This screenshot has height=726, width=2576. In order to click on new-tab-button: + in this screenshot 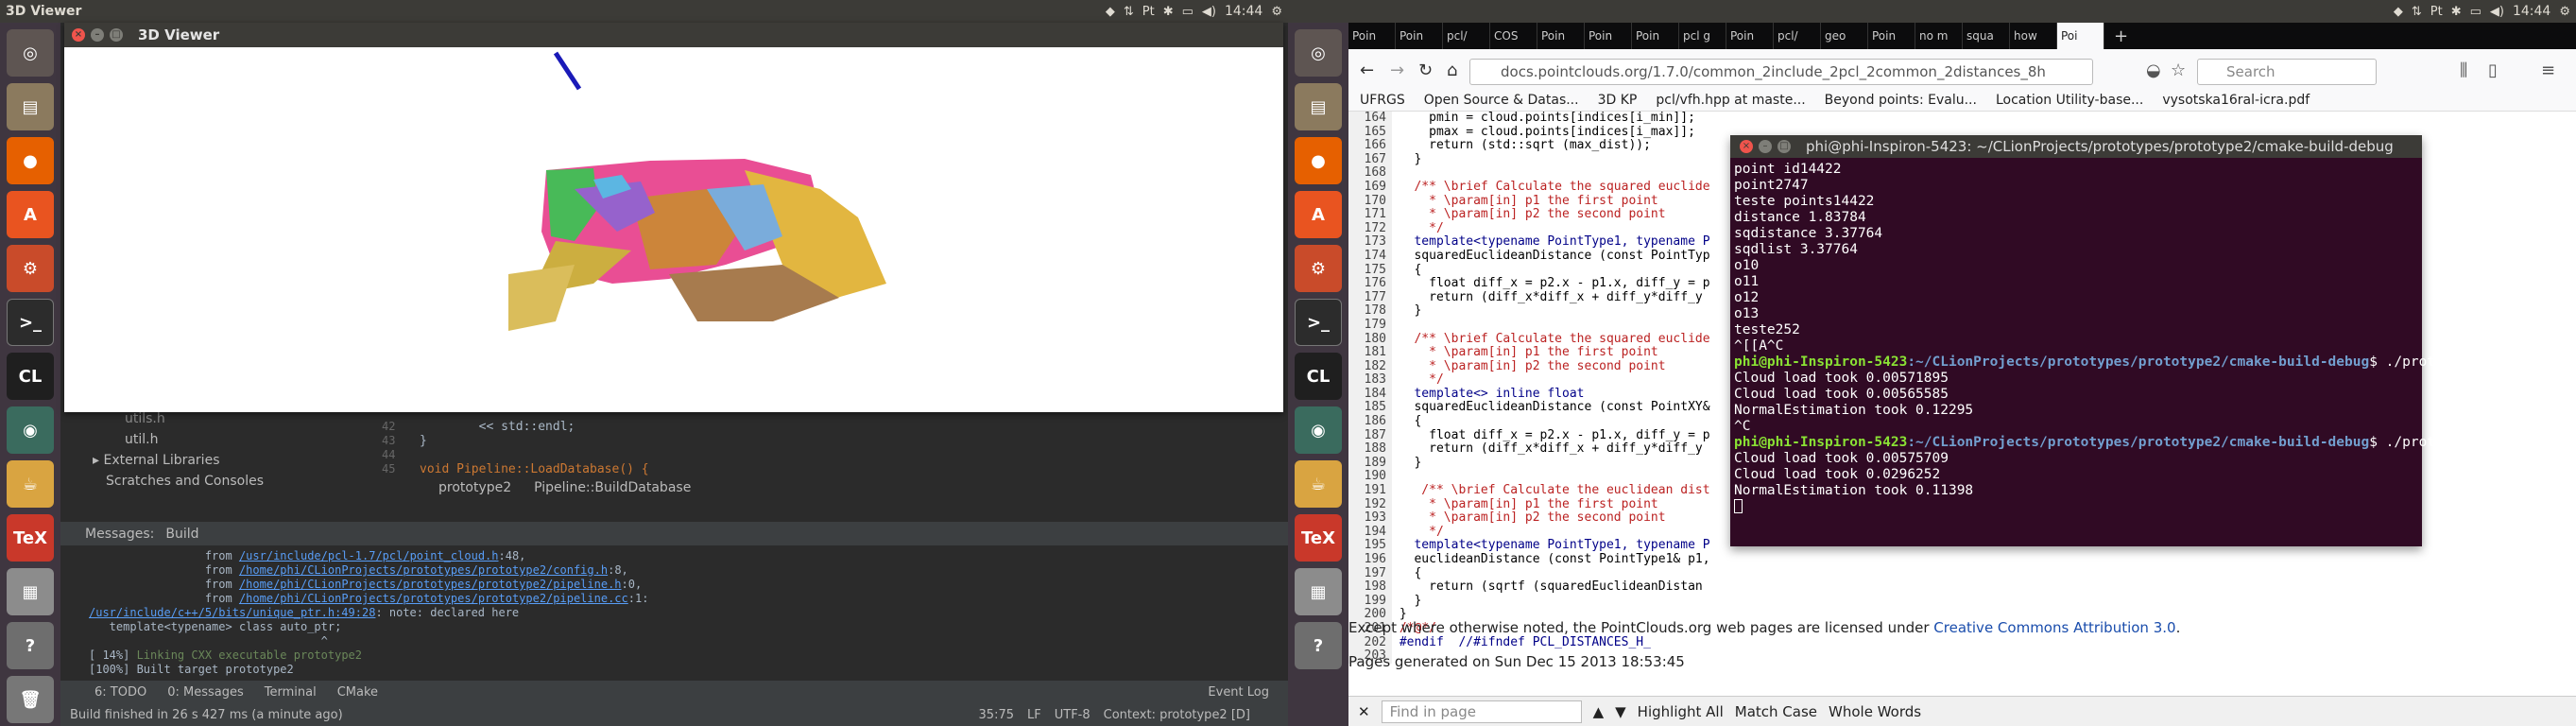, I will do `click(2116, 36)`.